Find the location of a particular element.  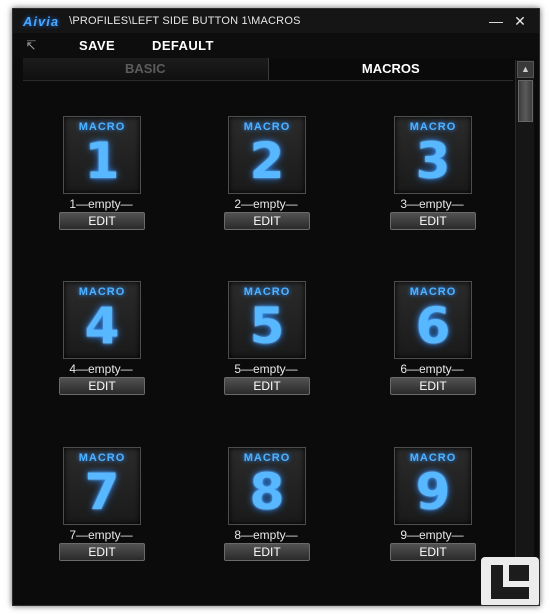

edit-button-1: EDIT is located at coordinates (102, 221).